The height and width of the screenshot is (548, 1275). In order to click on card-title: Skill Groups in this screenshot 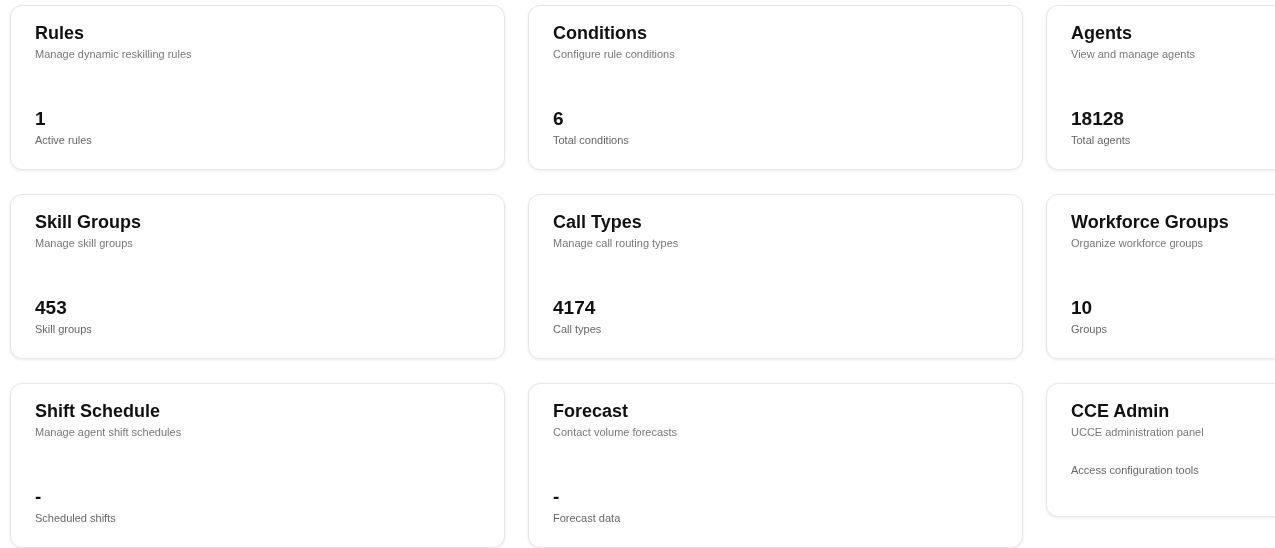, I will do `click(89, 222)`.